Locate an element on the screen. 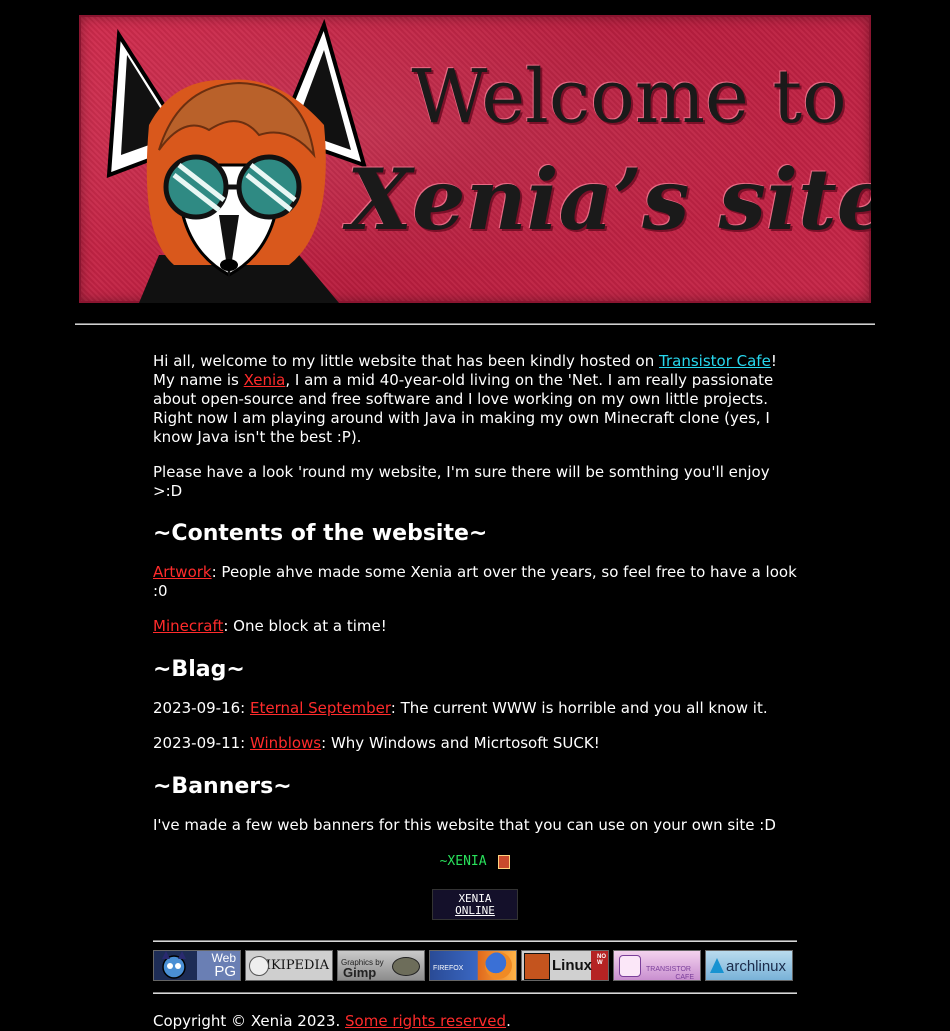 Image resolution: width=950 pixels, height=1031 pixels. eternal-september-link: Eternal September is located at coordinates (320, 708).